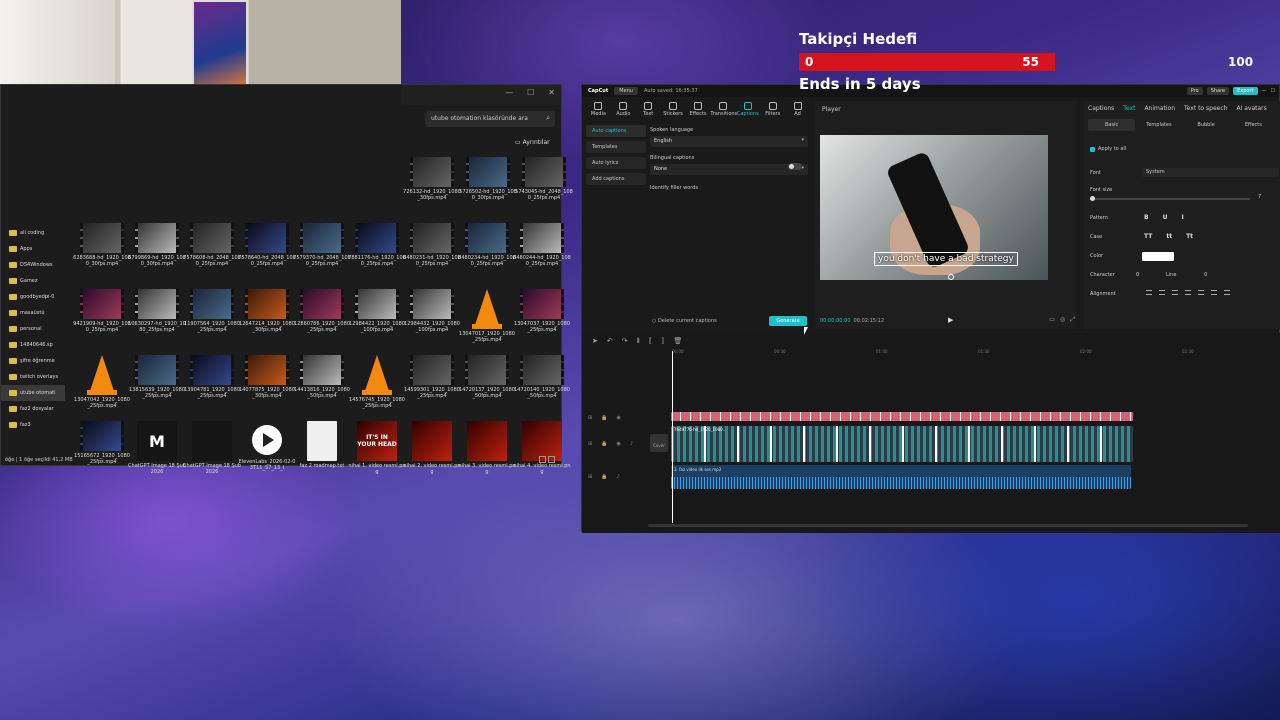  Describe the element at coordinates (616, 163) in the screenshot. I see `captions-menu-item: Auto lyrics` at that location.